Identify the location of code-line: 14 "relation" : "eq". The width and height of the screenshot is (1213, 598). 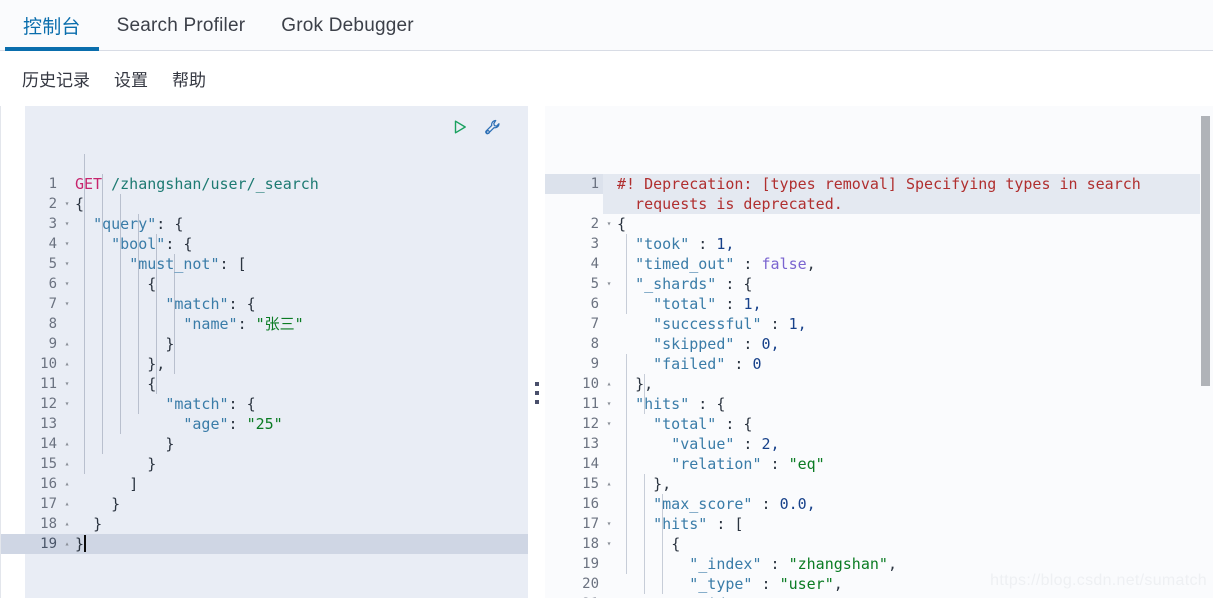
(879, 464).